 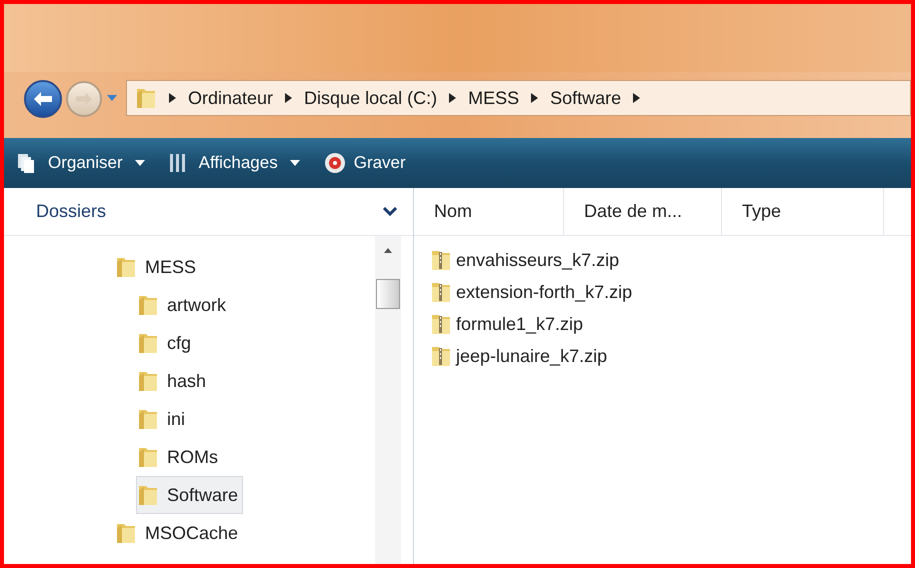 What do you see at coordinates (525, 260) in the screenshot?
I see `file-item: envahisseurs_k7.zip` at bounding box center [525, 260].